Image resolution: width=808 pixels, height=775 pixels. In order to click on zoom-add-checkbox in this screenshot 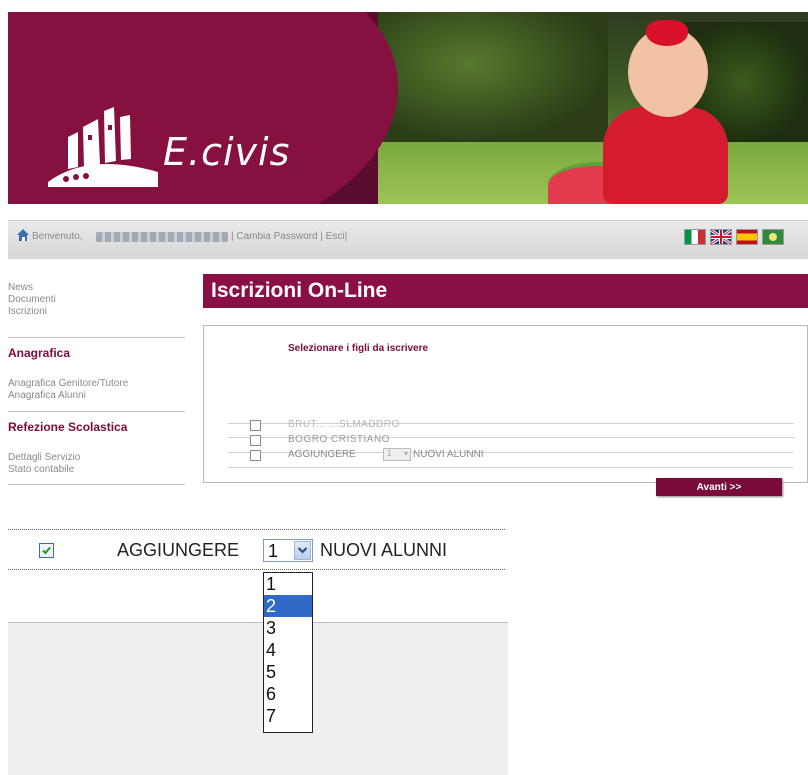, I will do `click(46, 550)`.